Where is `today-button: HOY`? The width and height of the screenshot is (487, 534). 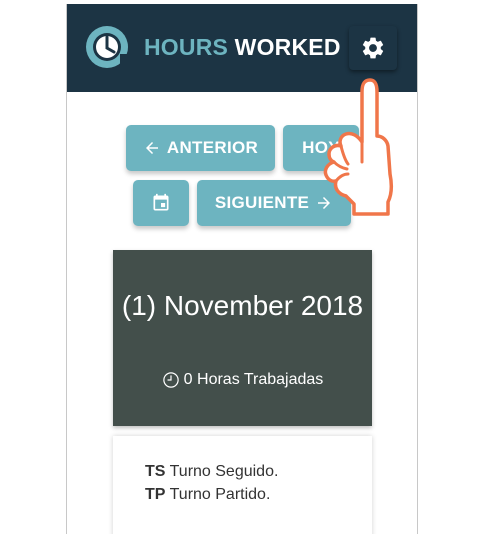
today-button: HOY is located at coordinates (321, 148).